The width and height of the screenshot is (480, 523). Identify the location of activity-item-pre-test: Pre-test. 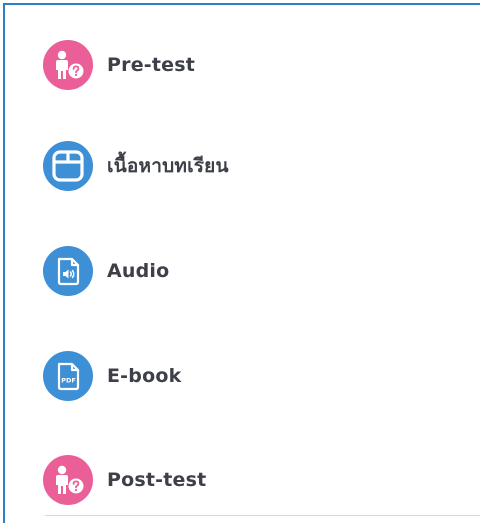
(119, 65).